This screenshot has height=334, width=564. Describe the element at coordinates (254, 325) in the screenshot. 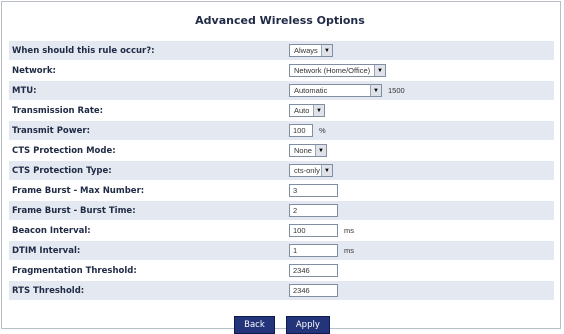

I see `back-button: Back` at that location.